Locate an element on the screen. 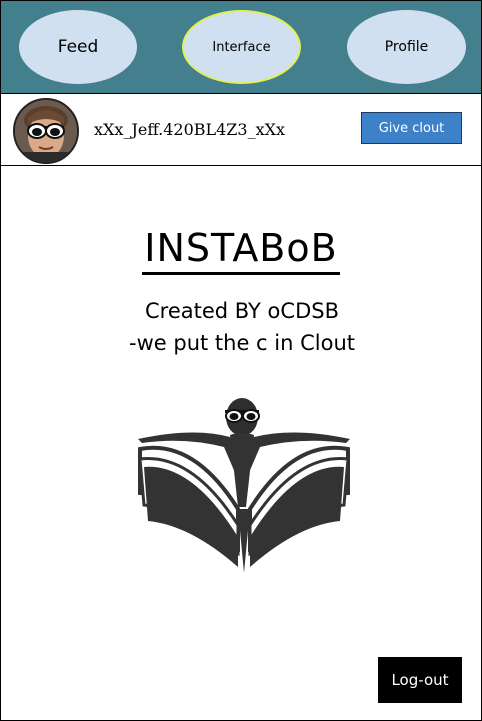 The image size is (482, 721). nav-profile-label: Profile is located at coordinates (406, 47).